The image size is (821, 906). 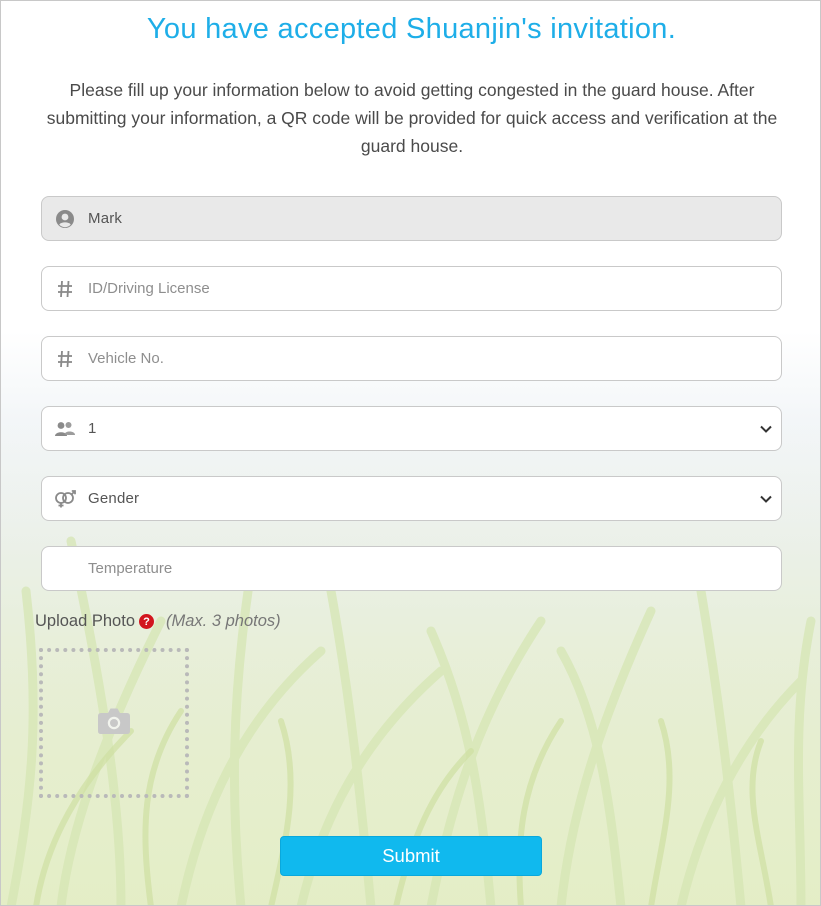 What do you see at coordinates (105, 218) in the screenshot?
I see `name-value: Mark` at bounding box center [105, 218].